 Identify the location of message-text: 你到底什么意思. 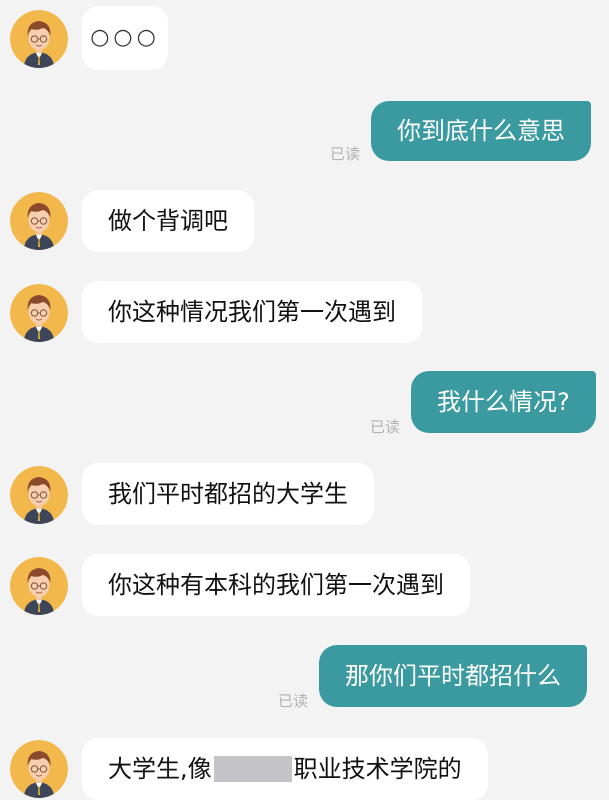
(481, 131).